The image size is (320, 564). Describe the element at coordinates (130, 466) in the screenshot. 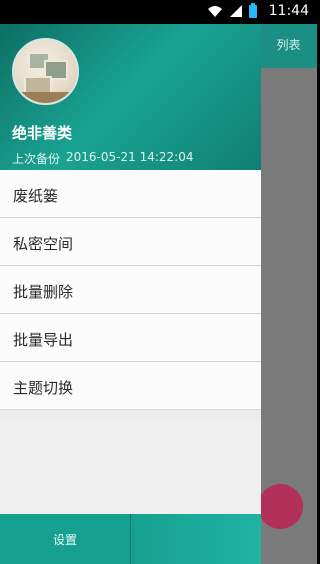

I see `drawer-empty-area` at that location.